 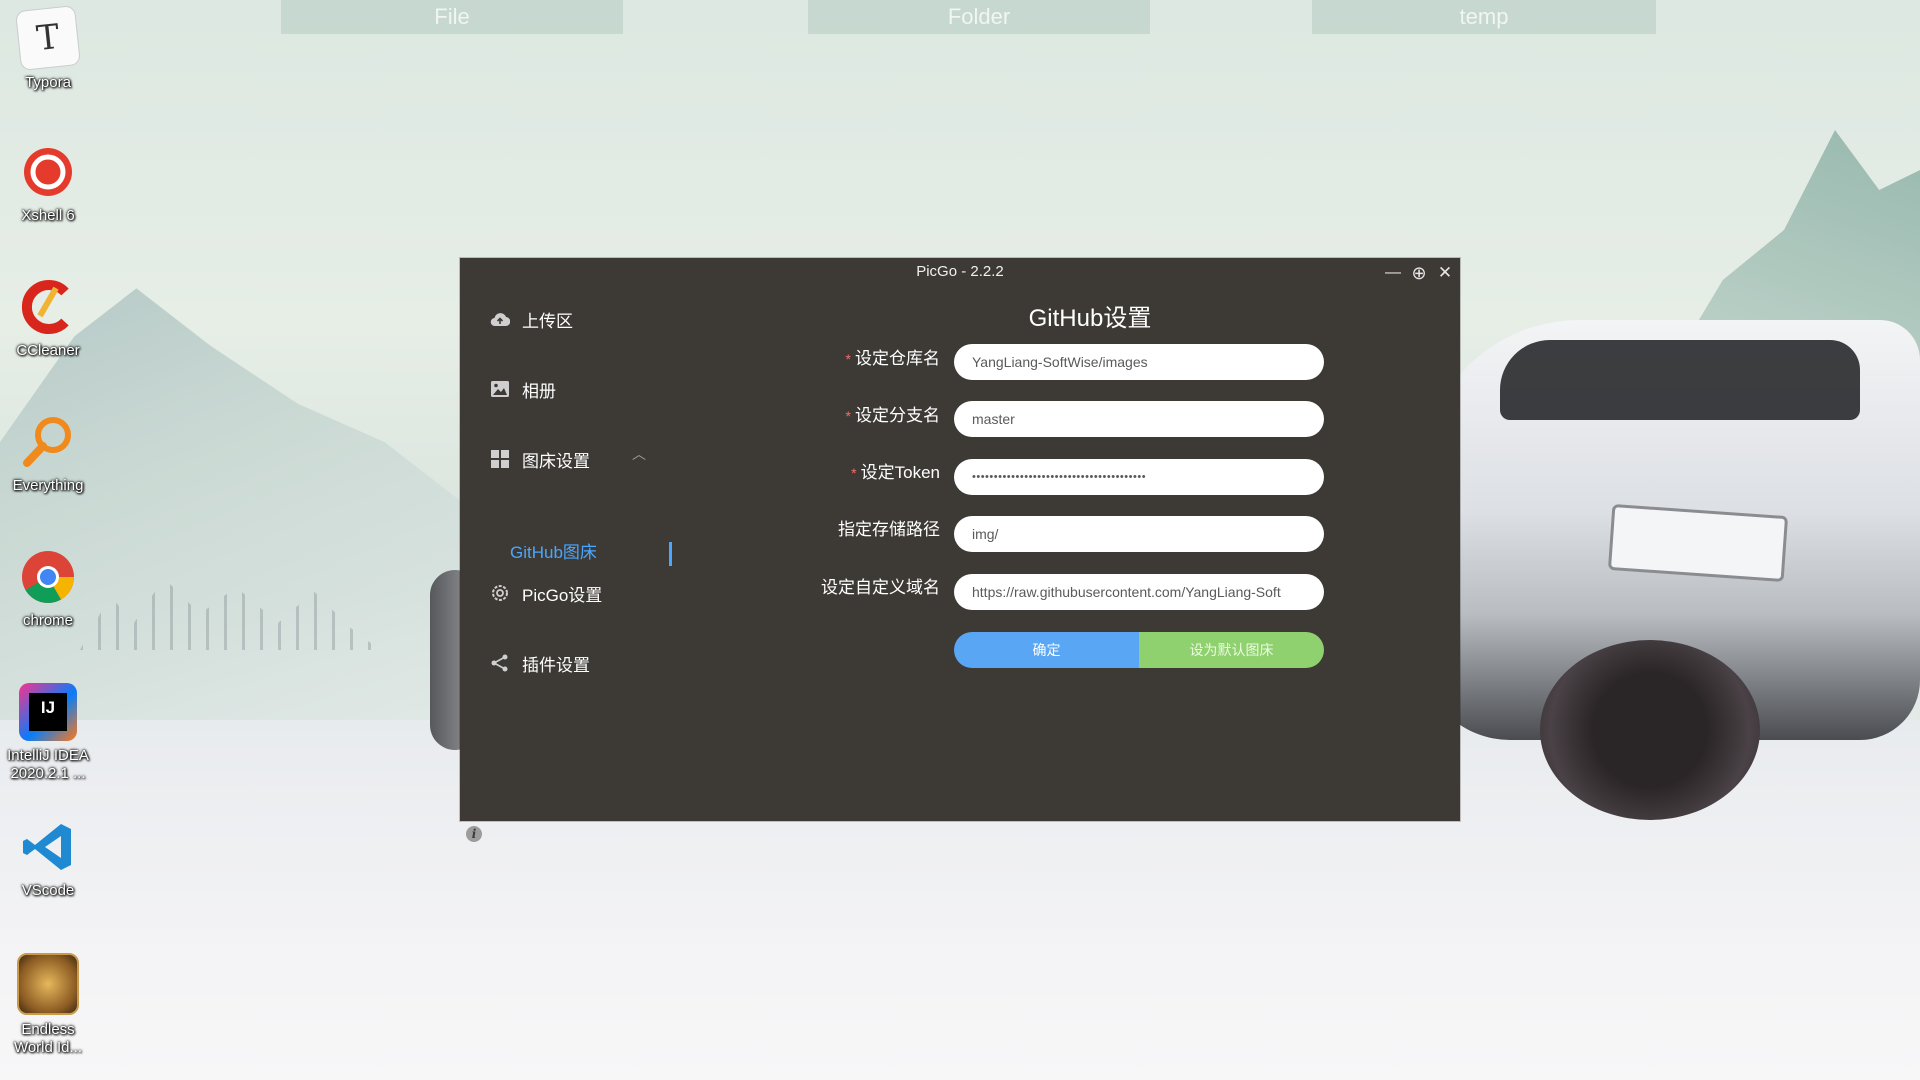 What do you see at coordinates (48, 307) in the screenshot?
I see `ccleaner-icon` at bounding box center [48, 307].